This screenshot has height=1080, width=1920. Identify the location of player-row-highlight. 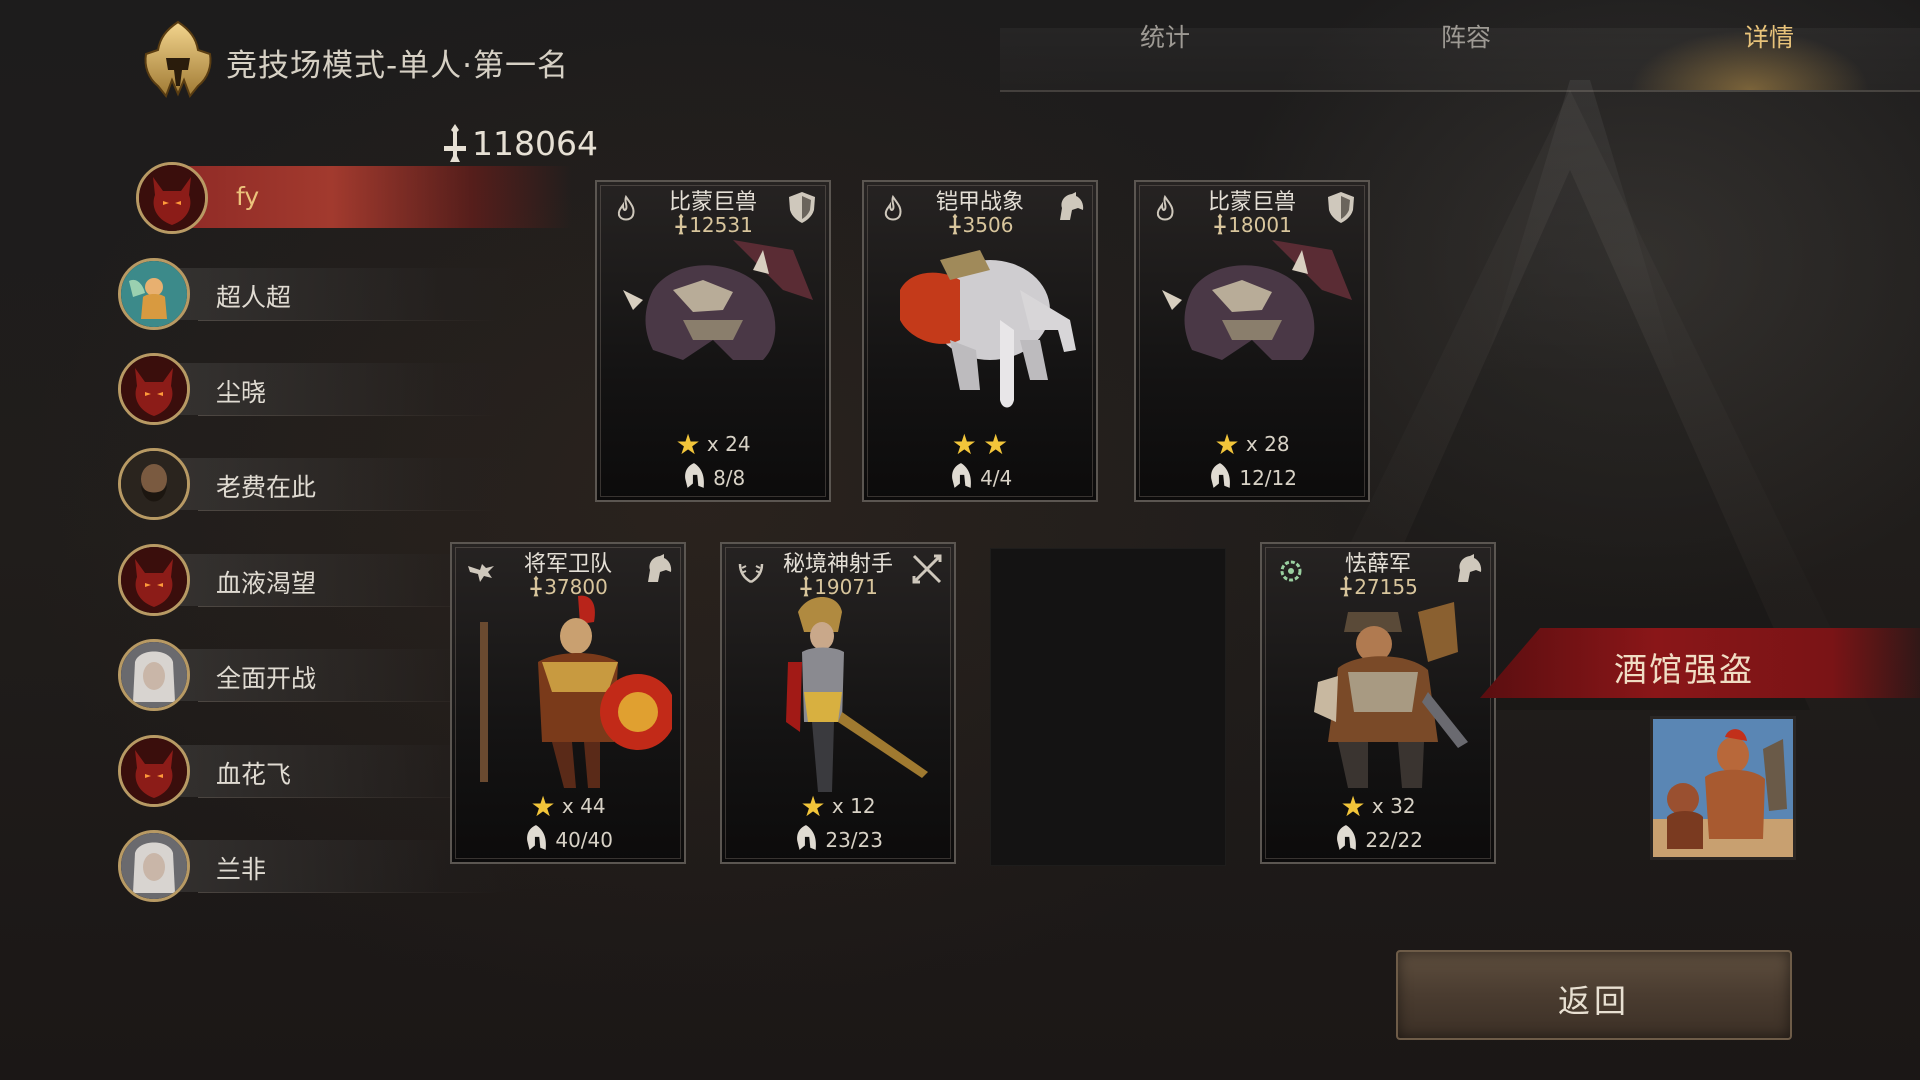
(372, 197).